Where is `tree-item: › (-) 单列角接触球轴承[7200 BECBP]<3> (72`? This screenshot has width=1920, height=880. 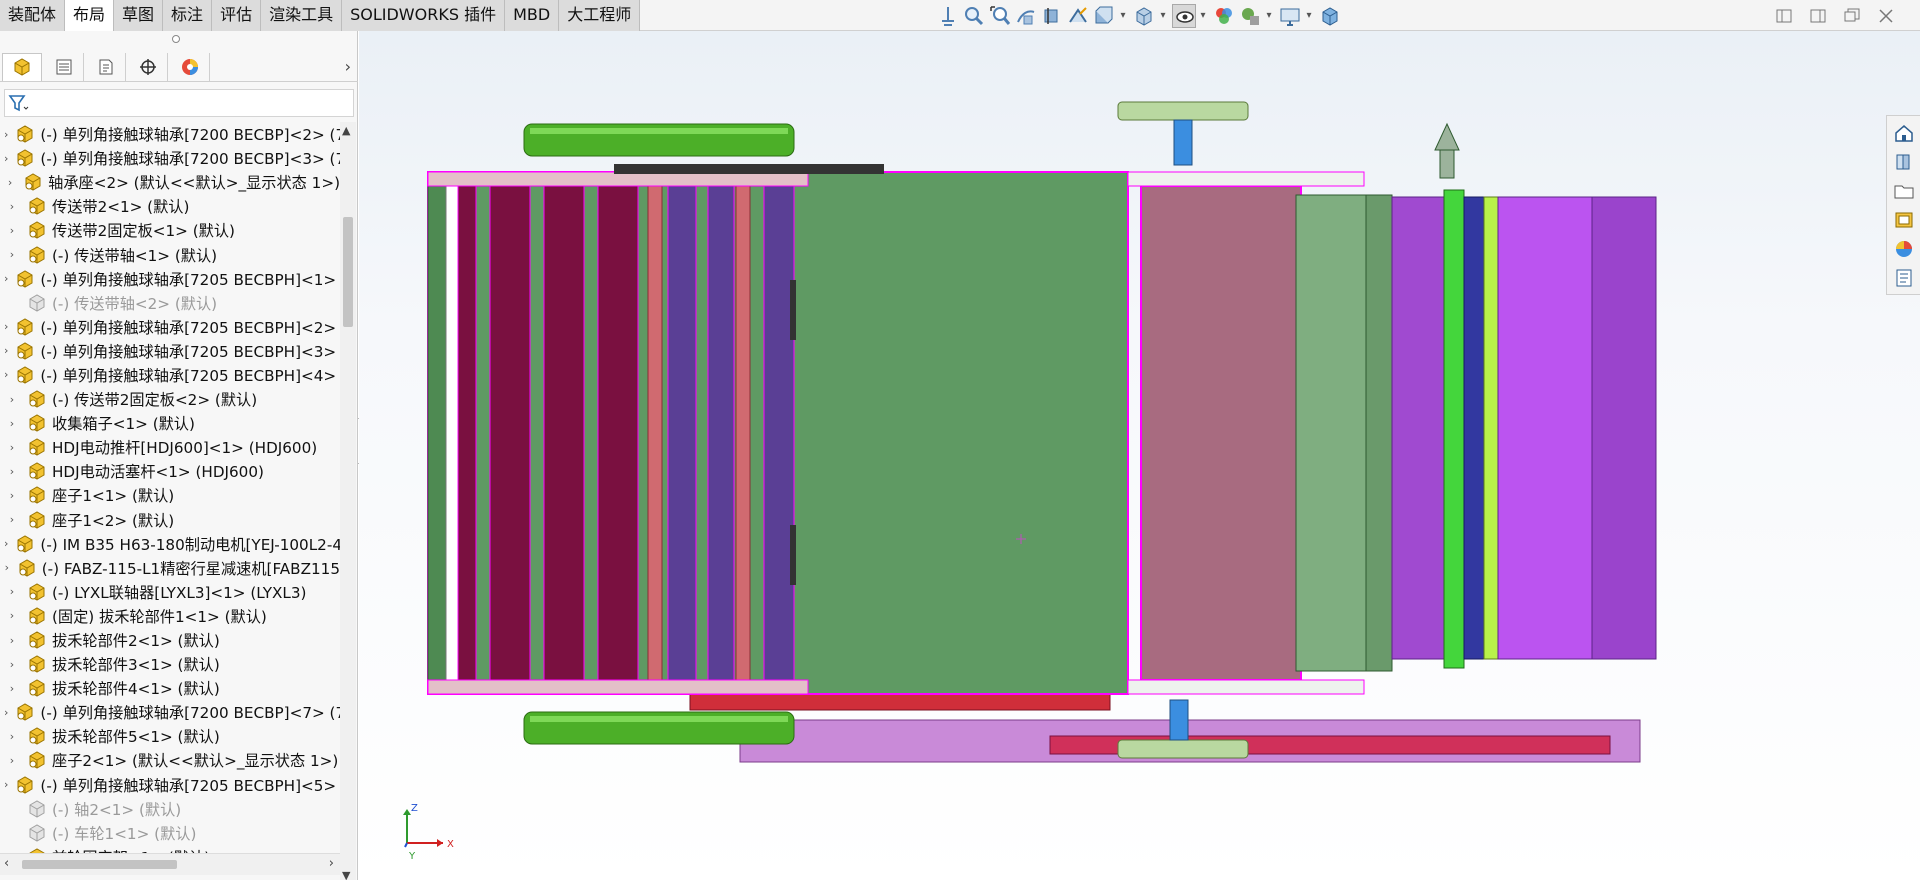
tree-item: › (-) 单列角接触球轴承[7200 BECBP]<3> (72 is located at coordinates (170, 158).